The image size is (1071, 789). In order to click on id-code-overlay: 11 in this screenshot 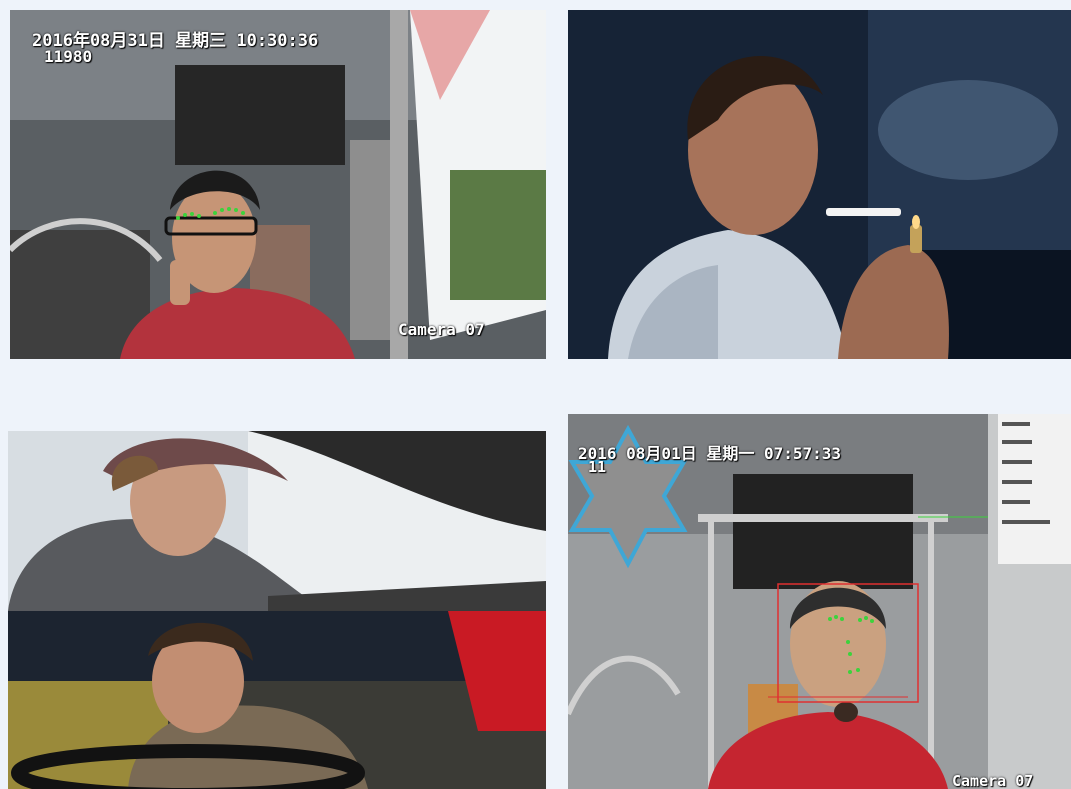, I will do `click(597, 467)`.